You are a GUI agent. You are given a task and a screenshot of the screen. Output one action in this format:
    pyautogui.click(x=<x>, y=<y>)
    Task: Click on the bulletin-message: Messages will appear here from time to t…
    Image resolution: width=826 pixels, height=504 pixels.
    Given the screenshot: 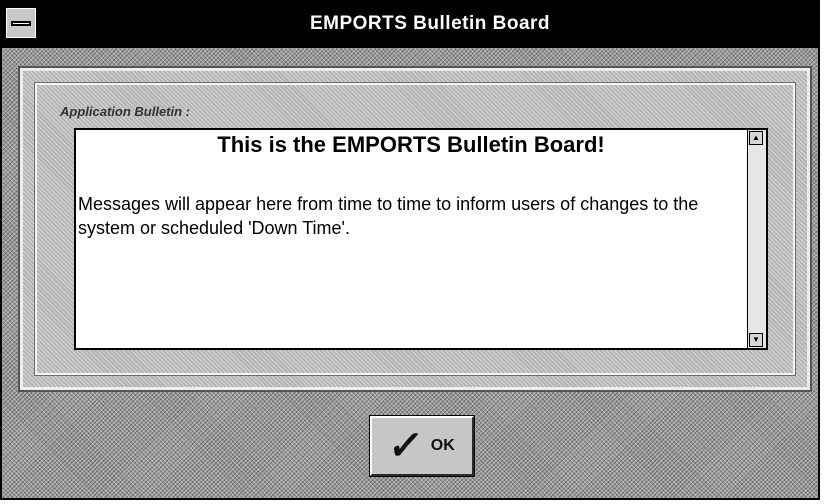 What is the action you would take?
    pyautogui.click(x=388, y=216)
    